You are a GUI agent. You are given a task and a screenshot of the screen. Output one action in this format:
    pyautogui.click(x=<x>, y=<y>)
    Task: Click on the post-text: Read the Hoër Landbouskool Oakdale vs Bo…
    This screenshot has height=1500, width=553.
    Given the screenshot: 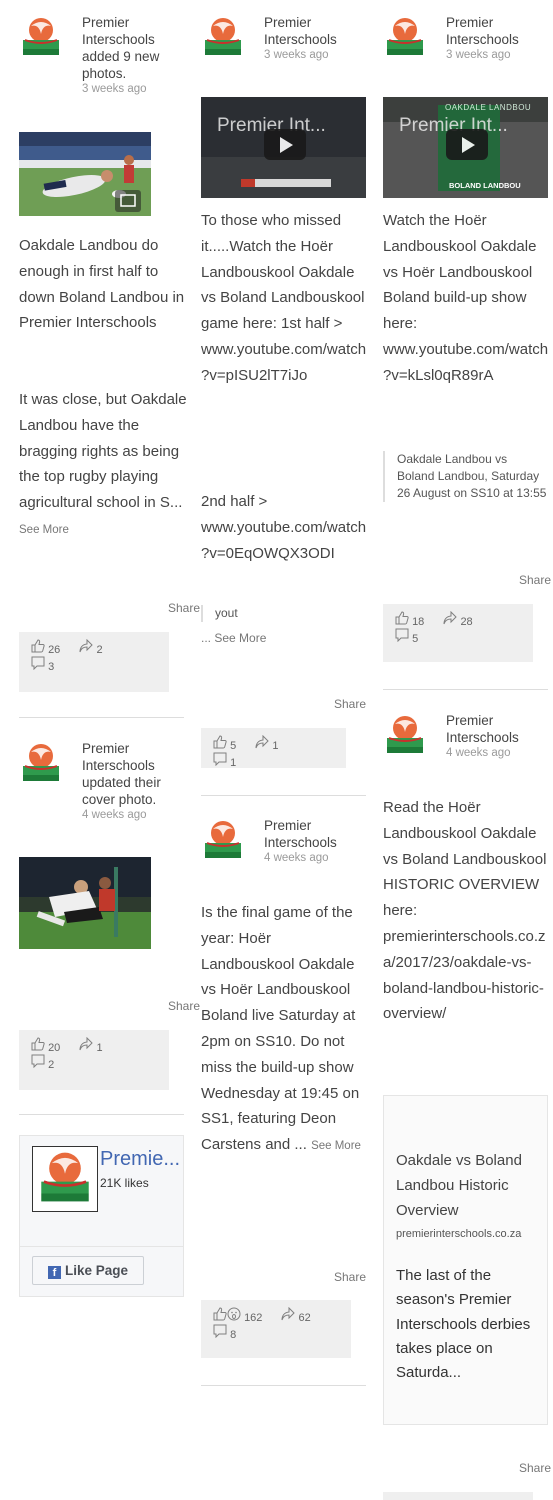 What is the action you would take?
    pyautogui.click(x=465, y=911)
    